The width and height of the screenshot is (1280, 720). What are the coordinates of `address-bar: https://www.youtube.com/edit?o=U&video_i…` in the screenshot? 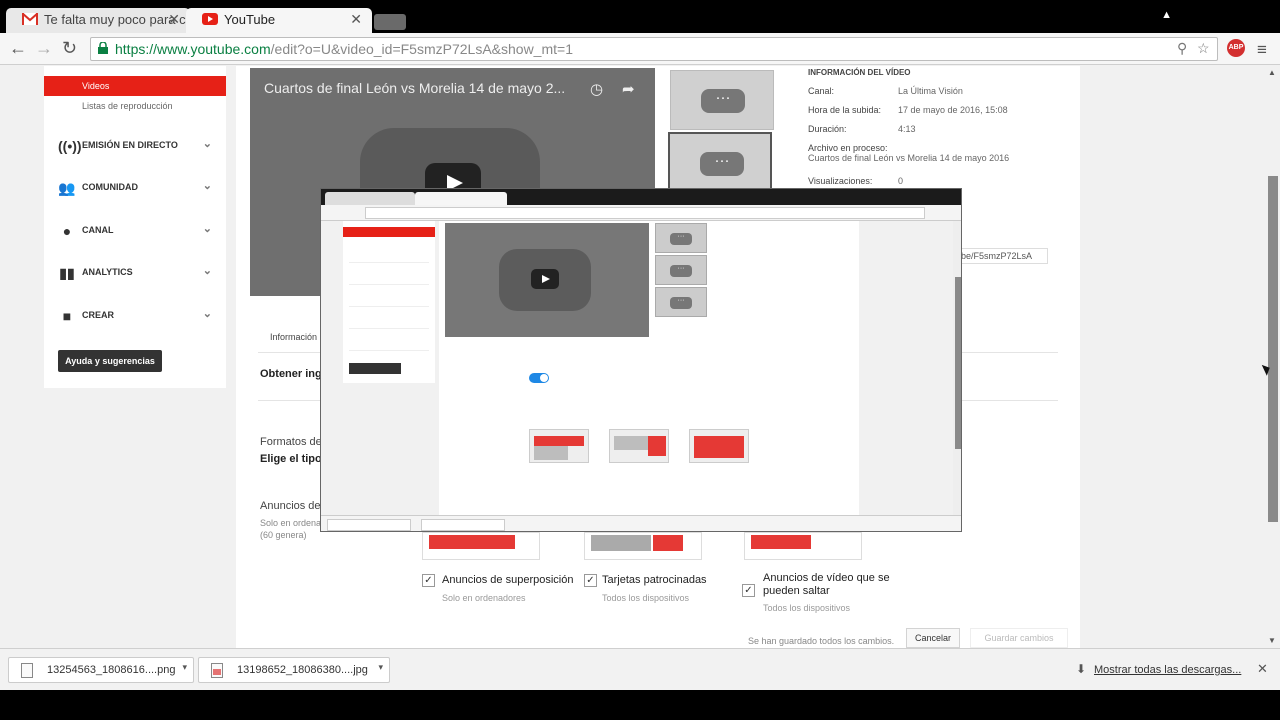 It's located at (654, 49).